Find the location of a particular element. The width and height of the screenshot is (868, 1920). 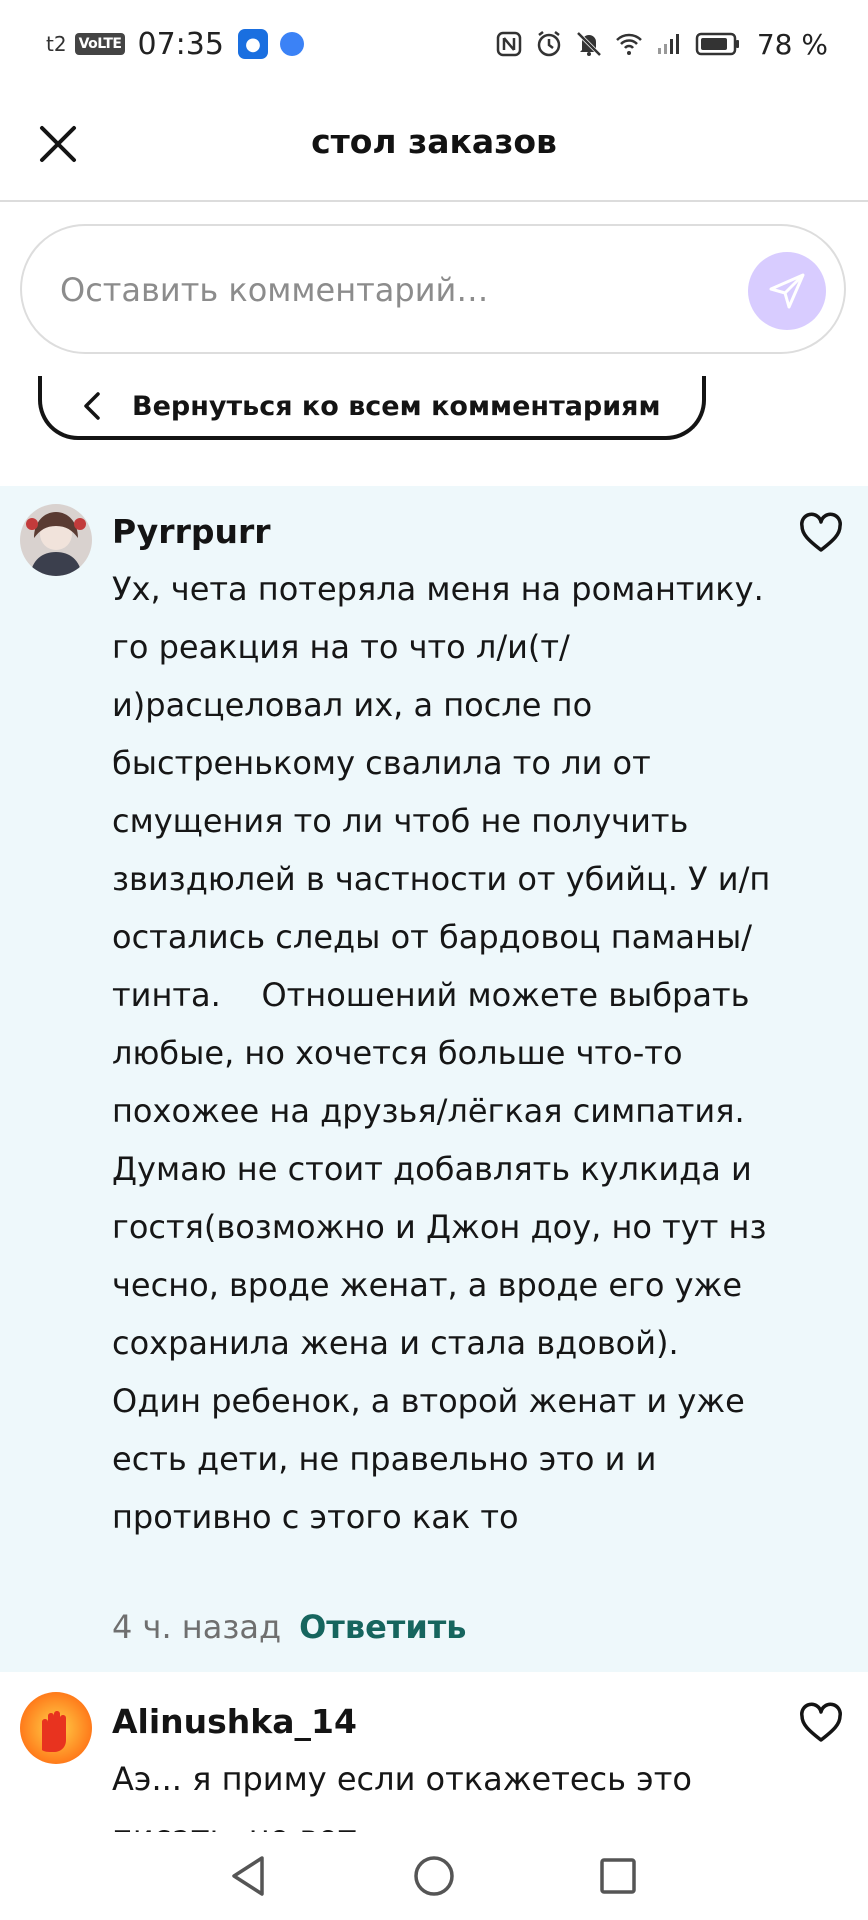

alarm-icon is located at coordinates (549, 44).